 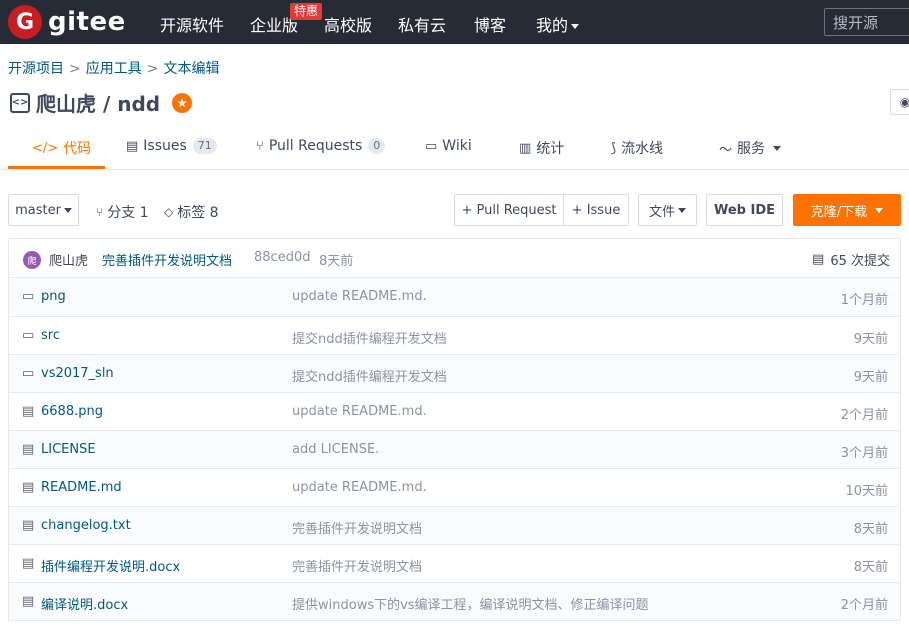 I want to click on new-issue-button: + Issue, so click(x=596, y=210).